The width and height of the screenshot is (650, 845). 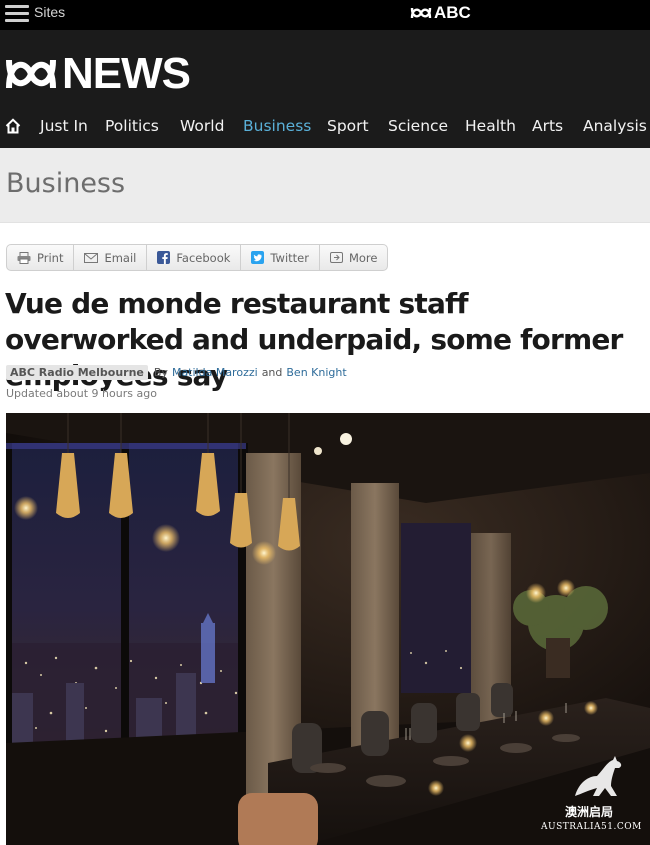 What do you see at coordinates (77, 372) in the screenshot?
I see `program-badge: ABC Radio Melbourne` at bounding box center [77, 372].